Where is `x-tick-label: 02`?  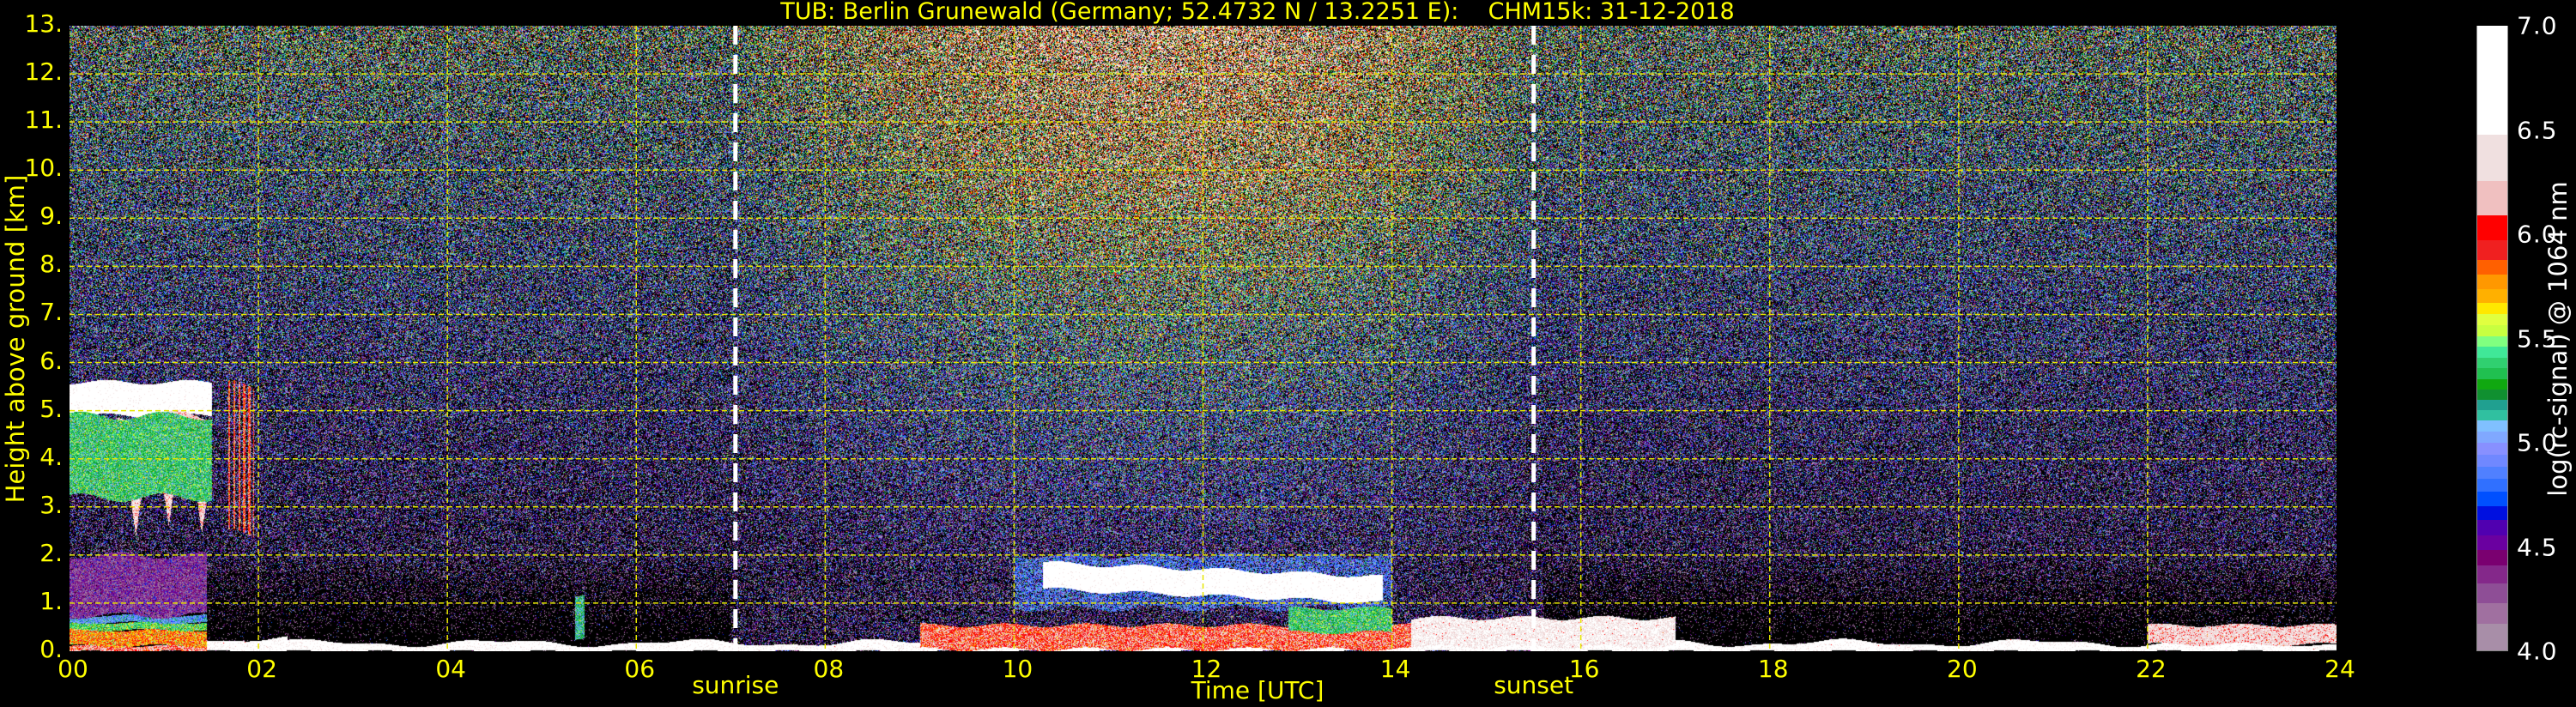 x-tick-label: 02 is located at coordinates (261, 669).